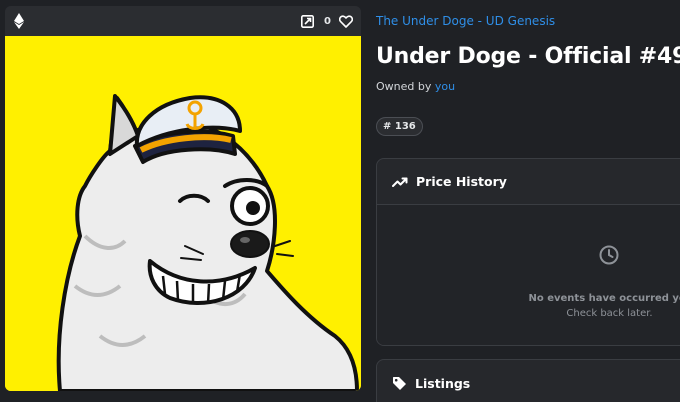  I want to click on card-topbar: 0, so click(183, 21).